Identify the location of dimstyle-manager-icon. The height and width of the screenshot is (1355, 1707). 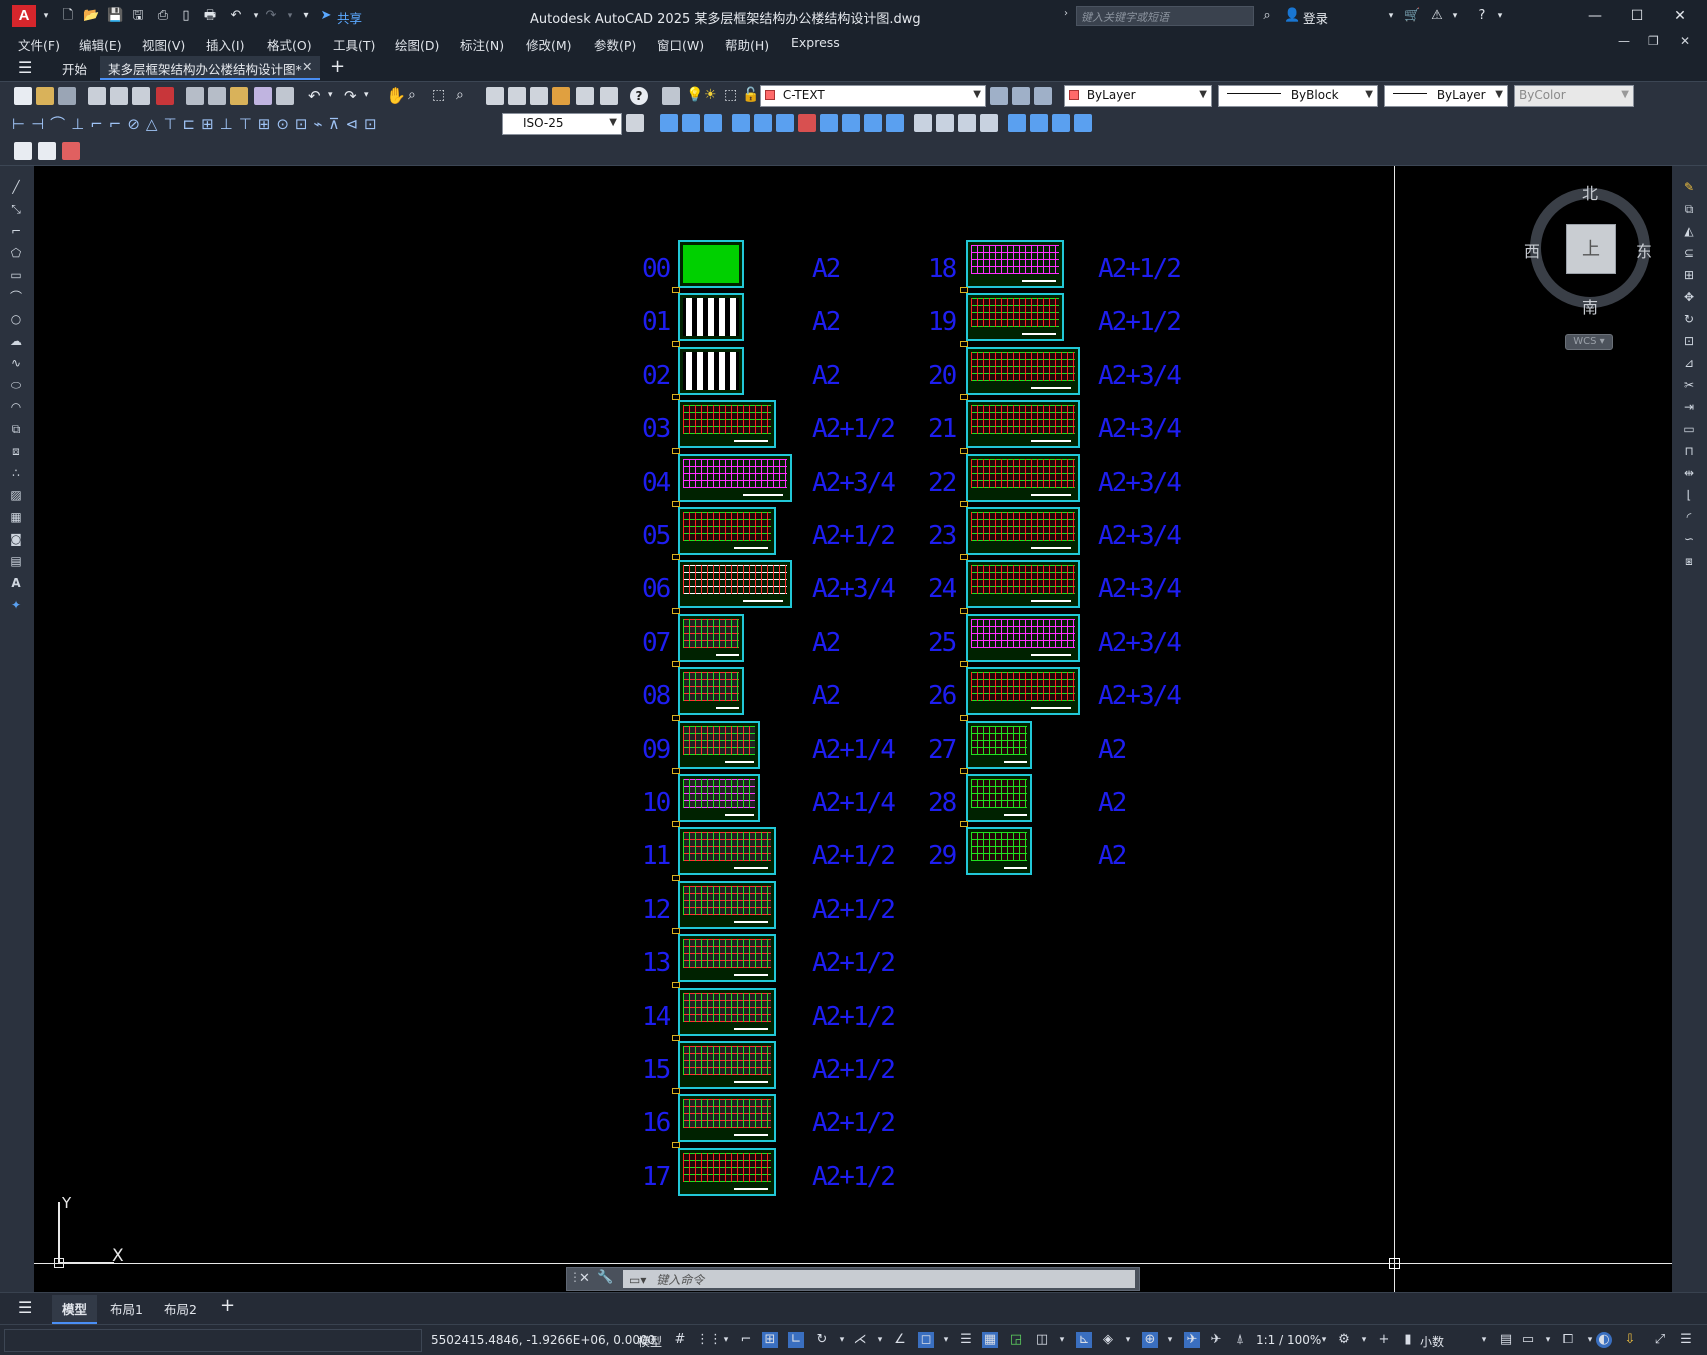
(635, 123).